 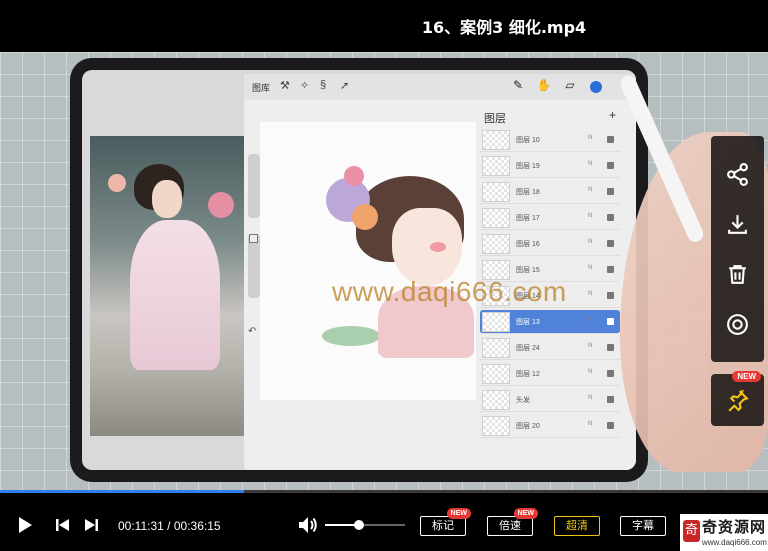 I want to click on logo-url: www.daqi666.com, so click(x=734, y=542).